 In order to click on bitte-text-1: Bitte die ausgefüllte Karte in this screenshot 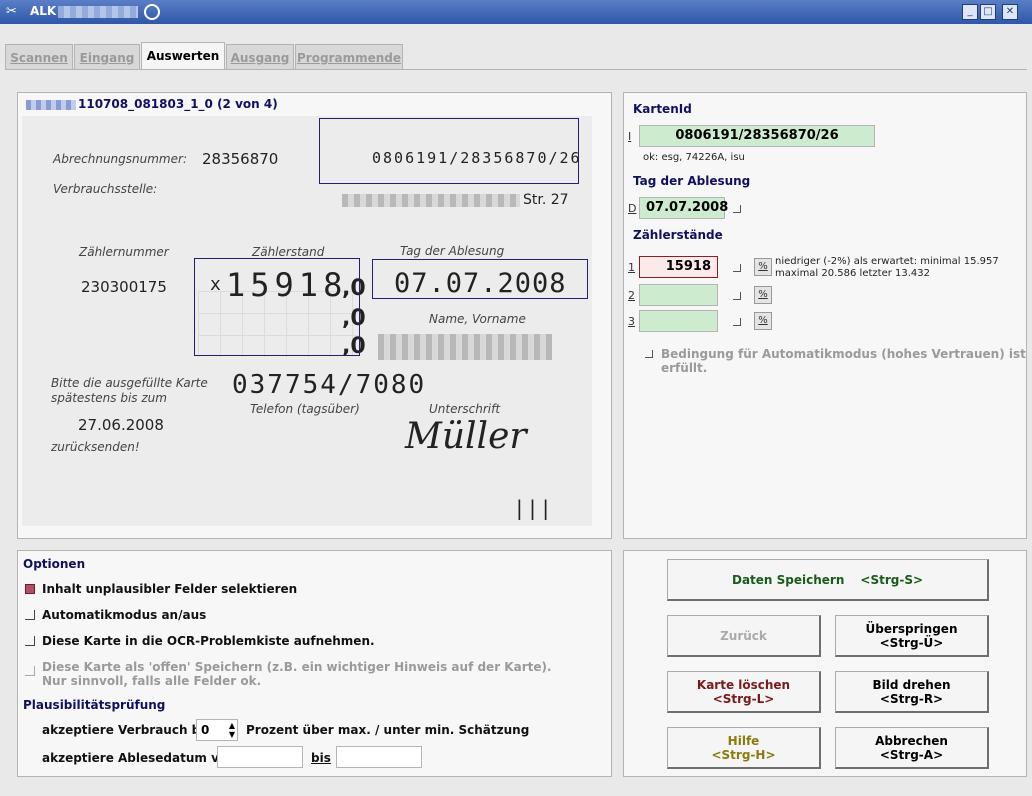, I will do `click(129, 383)`.